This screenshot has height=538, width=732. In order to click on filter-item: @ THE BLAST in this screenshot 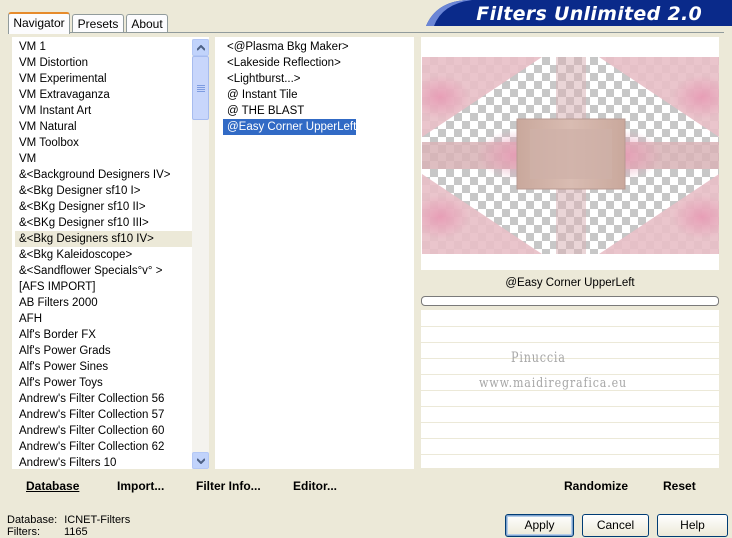, I will do `click(289, 111)`.